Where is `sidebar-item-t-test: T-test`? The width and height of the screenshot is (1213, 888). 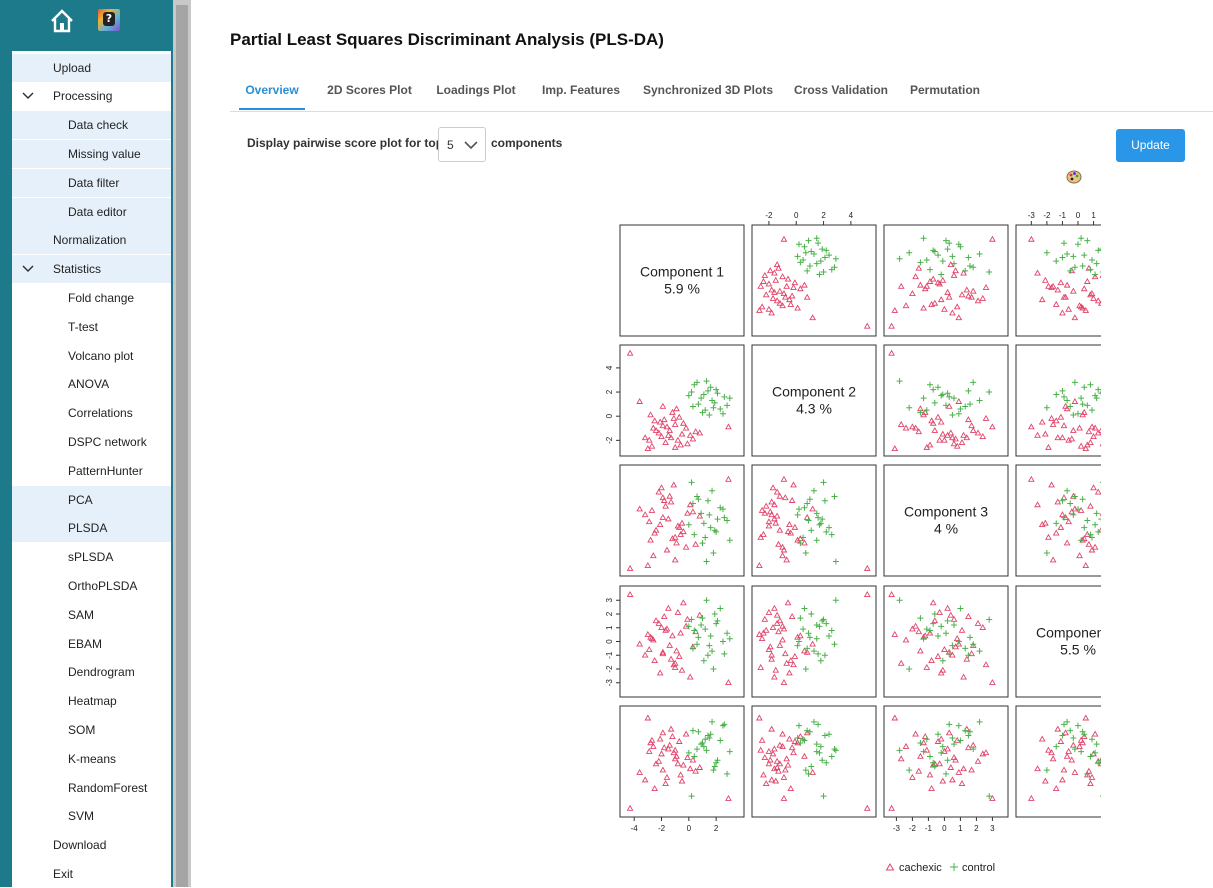 sidebar-item-t-test: T-test is located at coordinates (91, 327).